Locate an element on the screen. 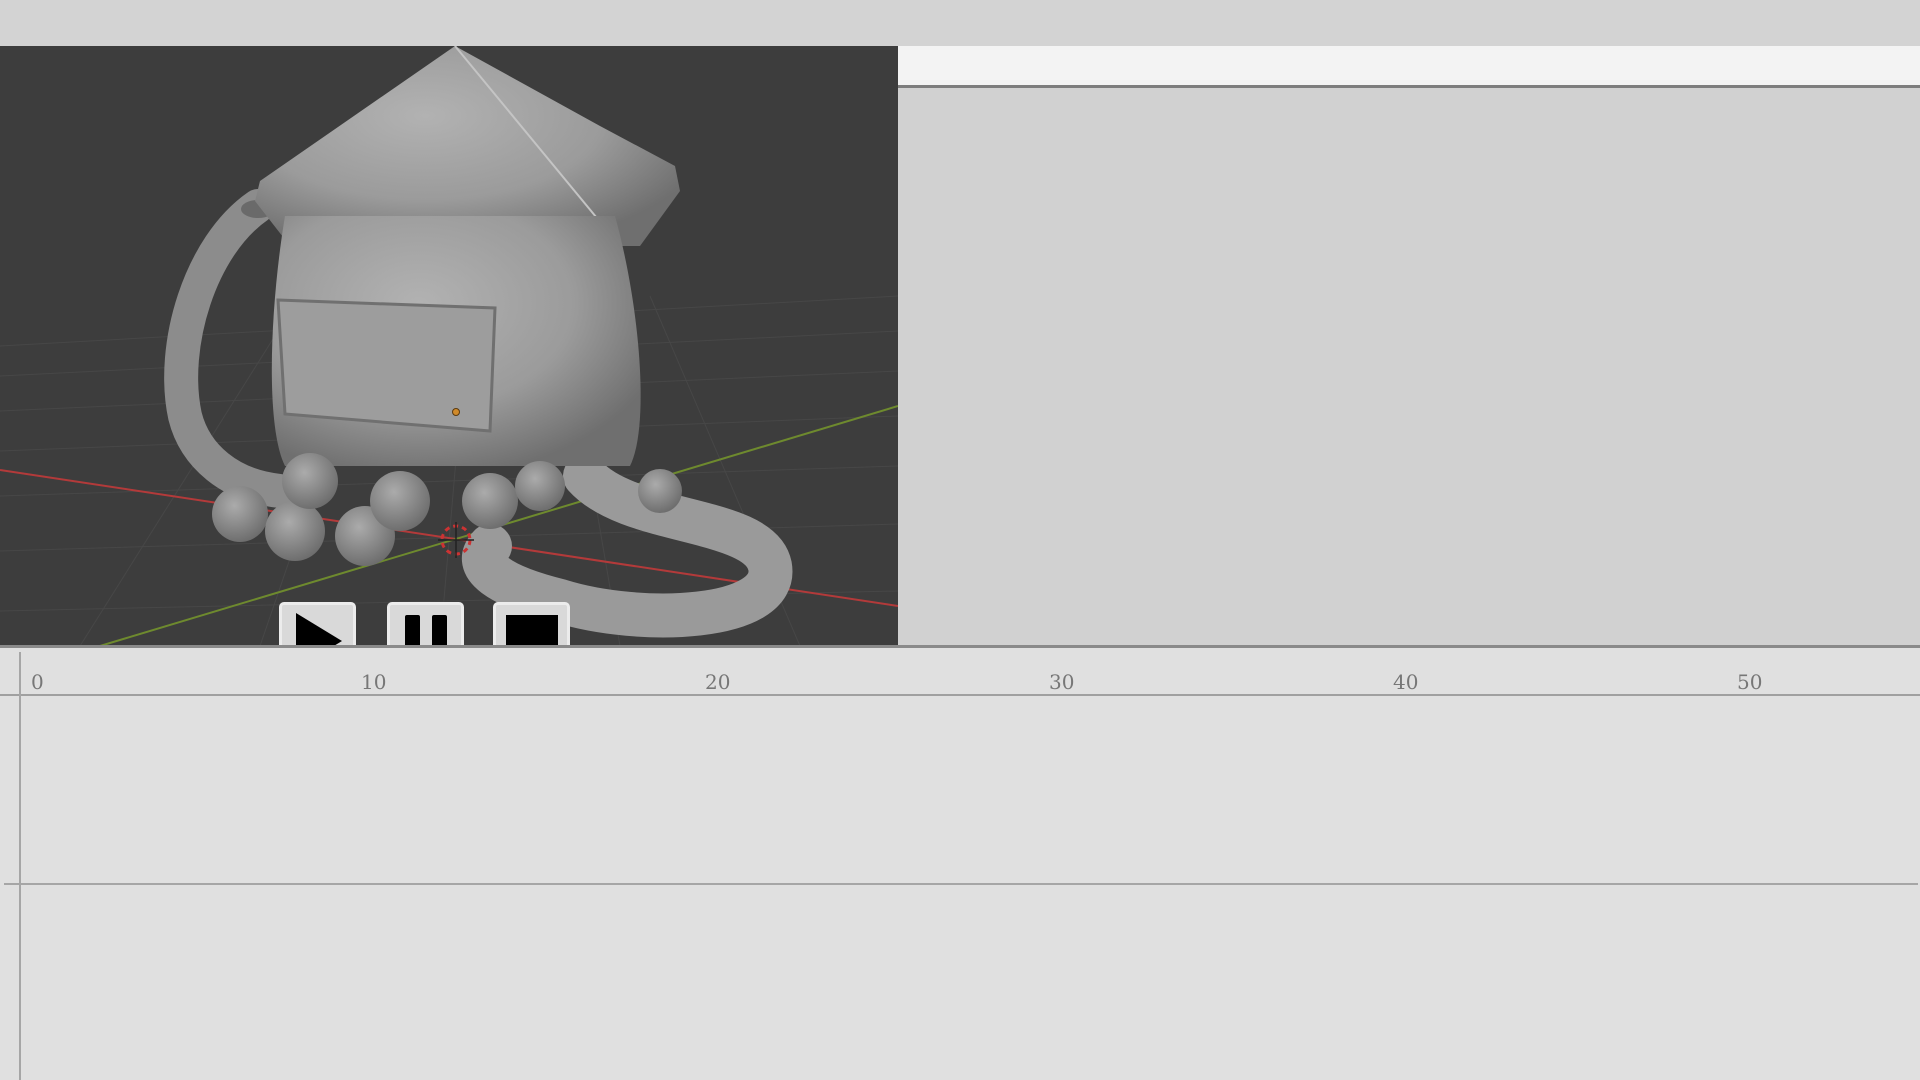 This screenshot has height=1080, width=1920. tick-label-10: 10 is located at coordinates (374, 682).